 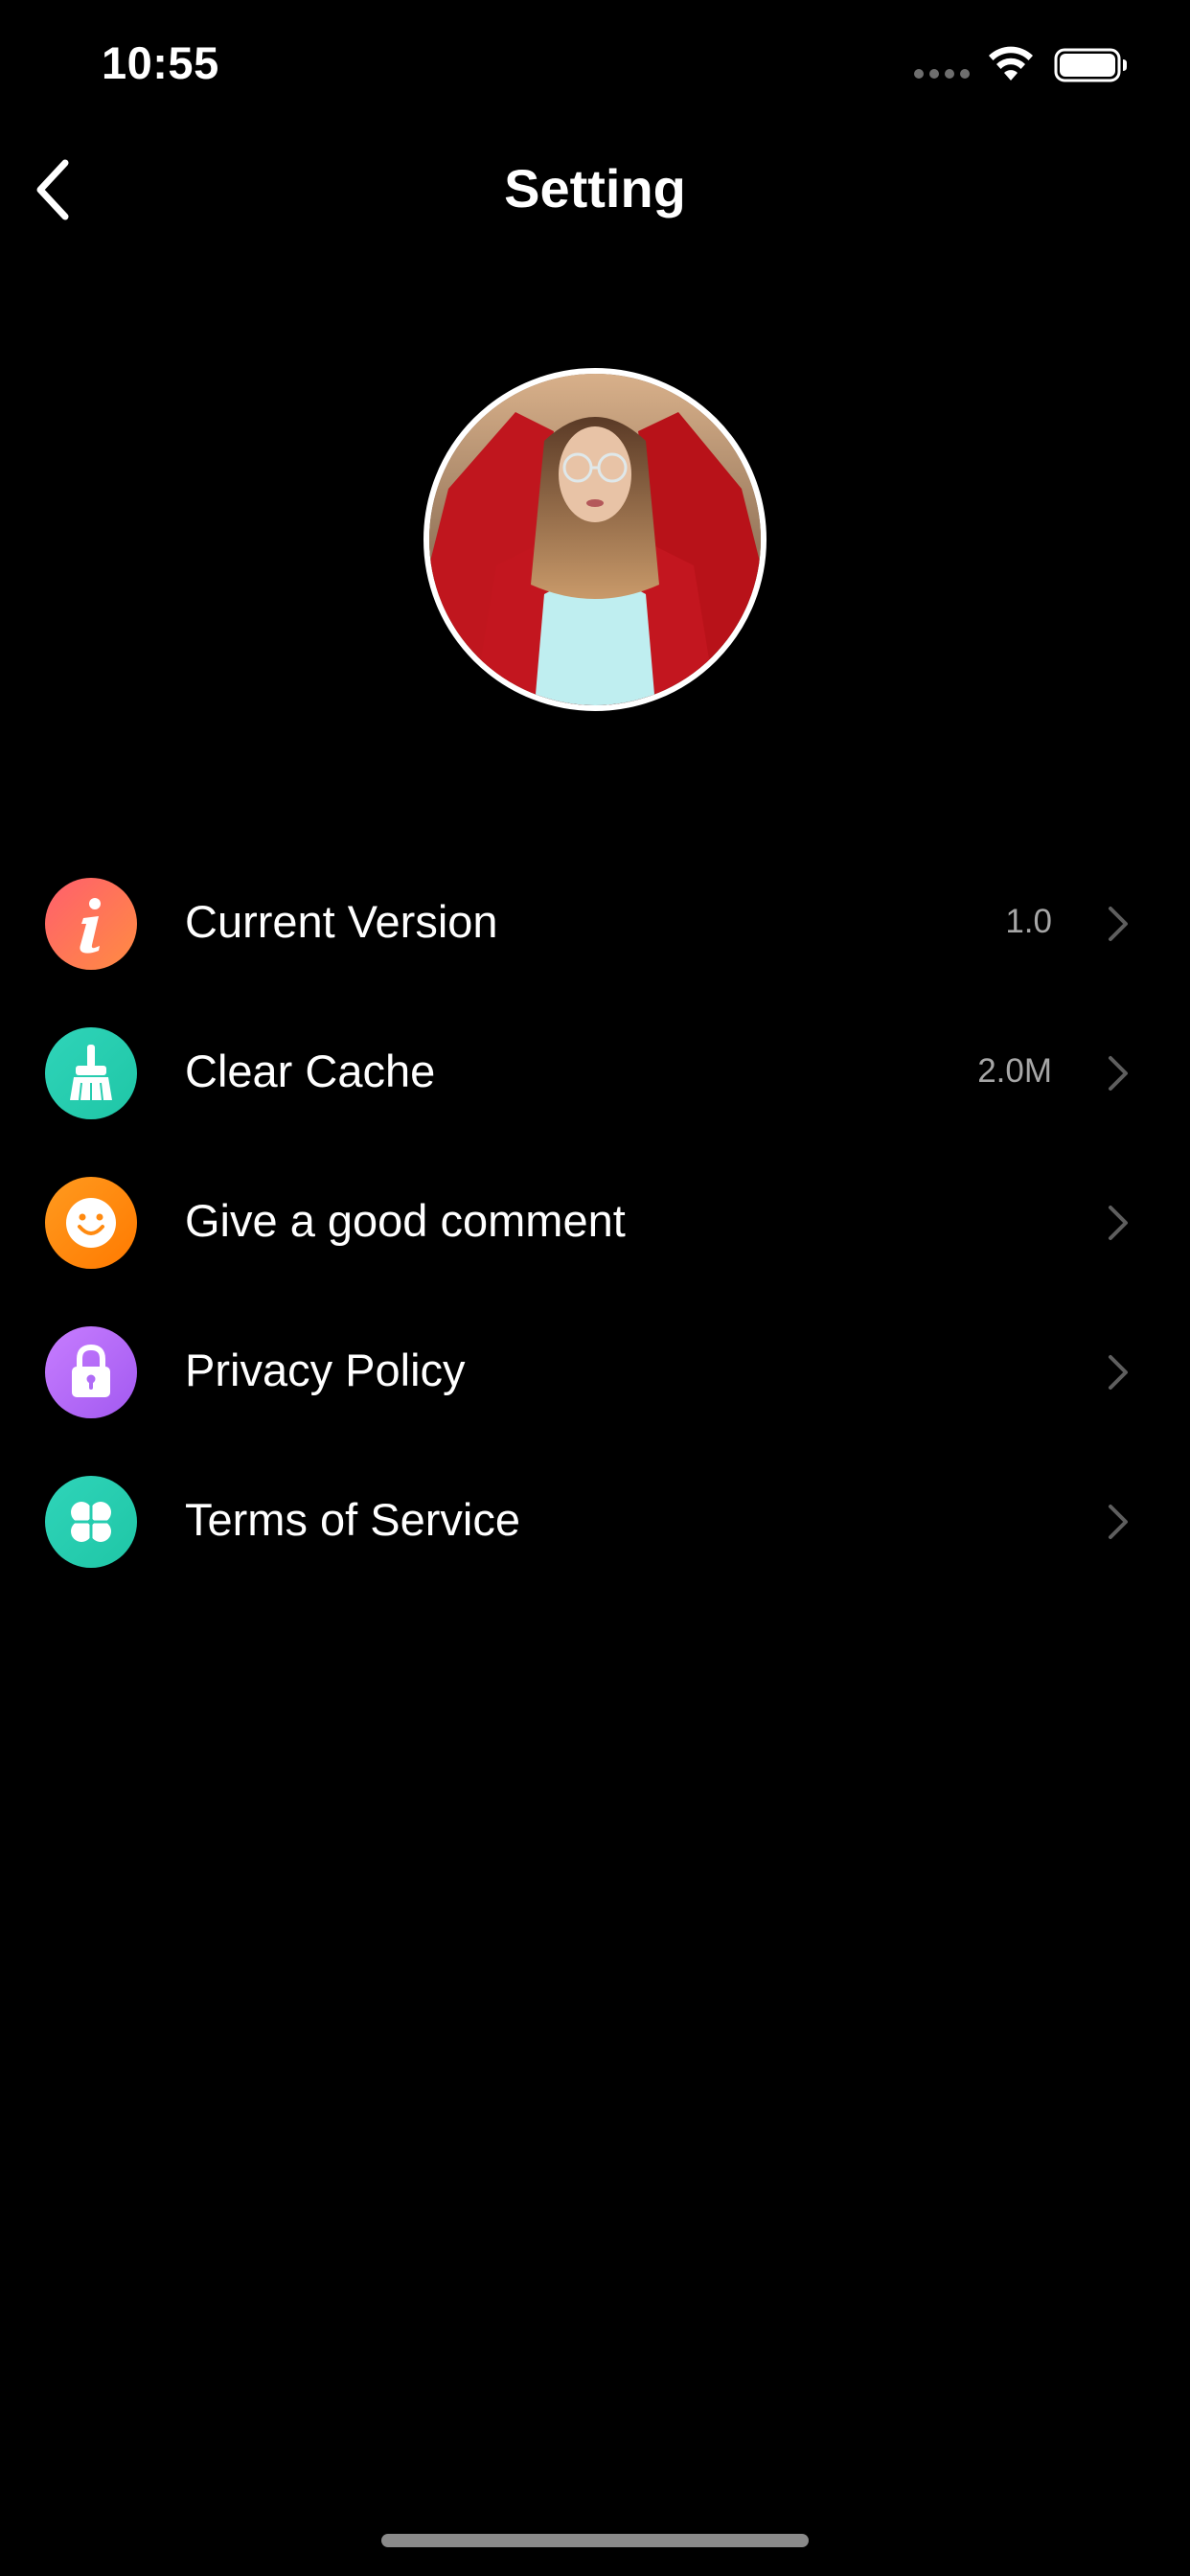 What do you see at coordinates (1091, 65) in the screenshot?
I see `battery-icon` at bounding box center [1091, 65].